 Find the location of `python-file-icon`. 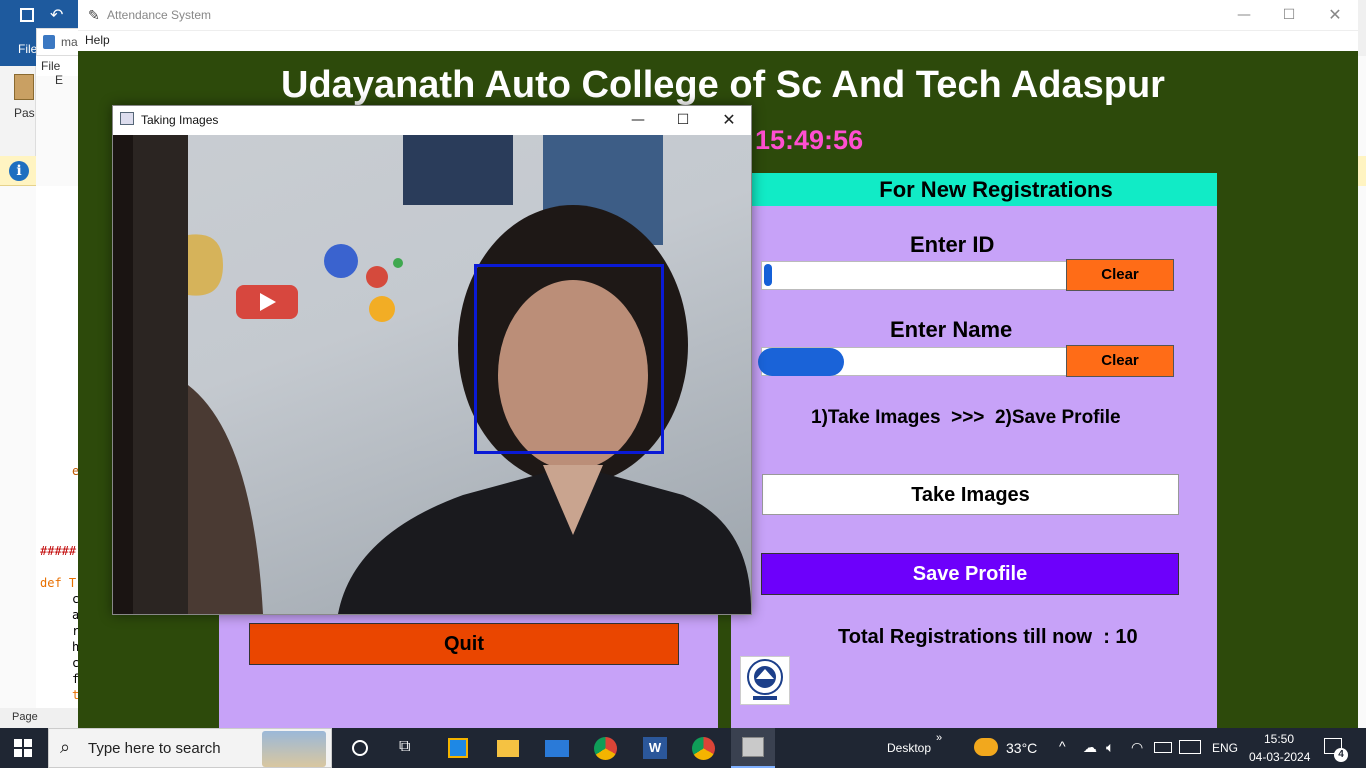

python-file-icon is located at coordinates (49, 42).